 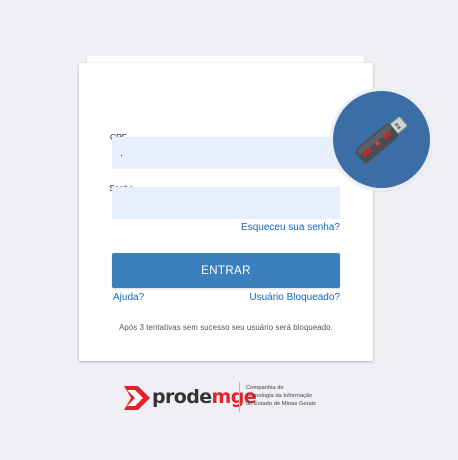 I want to click on company-description-line: Companhia de, so click(x=265, y=388).